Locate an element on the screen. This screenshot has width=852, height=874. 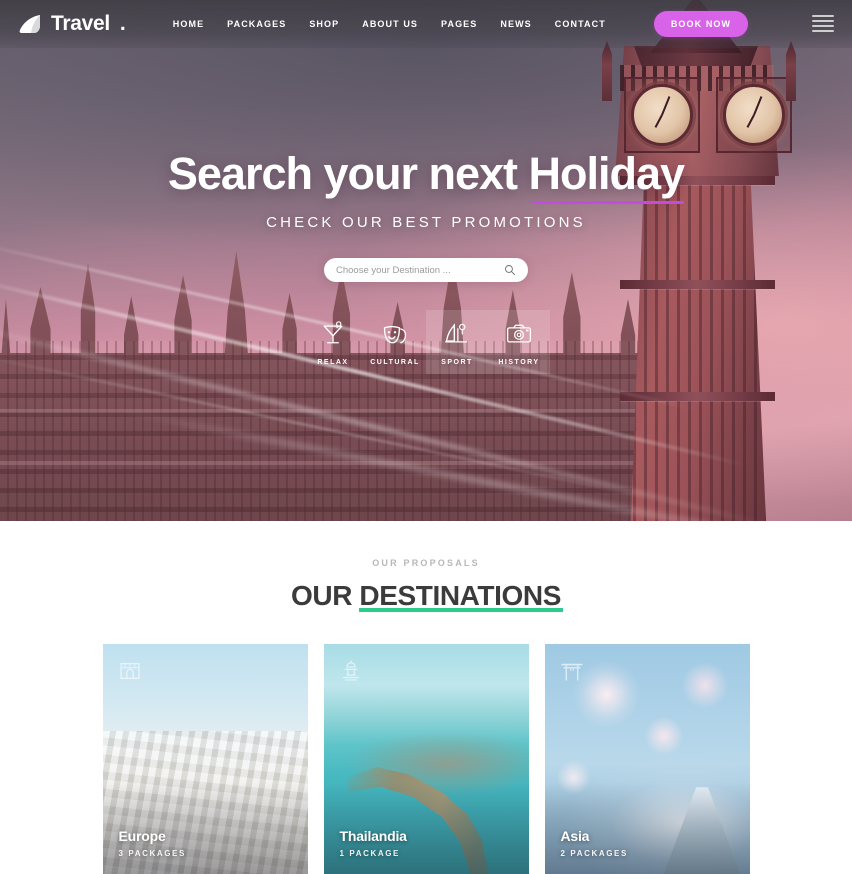
section-title-underlined: DESTINATIONS is located at coordinates (460, 595).